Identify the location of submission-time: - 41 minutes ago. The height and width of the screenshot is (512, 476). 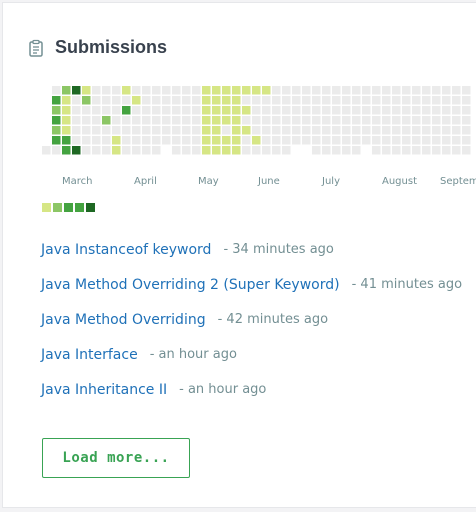
(407, 284).